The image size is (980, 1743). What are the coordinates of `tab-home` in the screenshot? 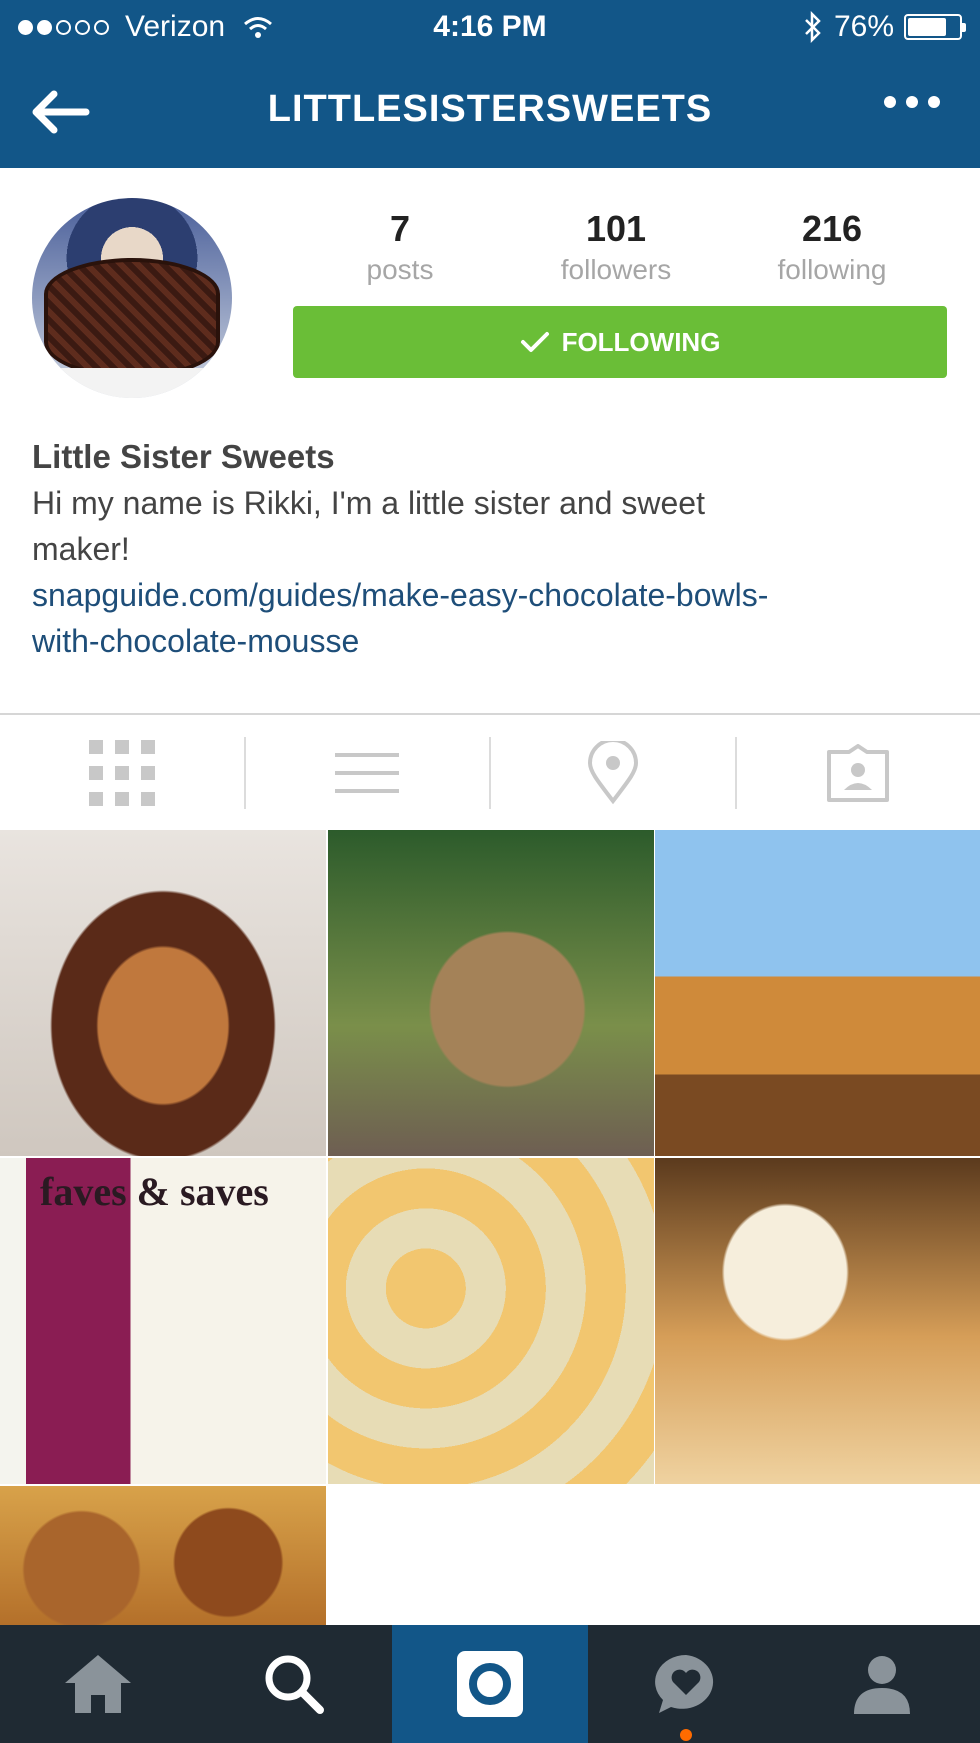 It's located at (98, 1684).